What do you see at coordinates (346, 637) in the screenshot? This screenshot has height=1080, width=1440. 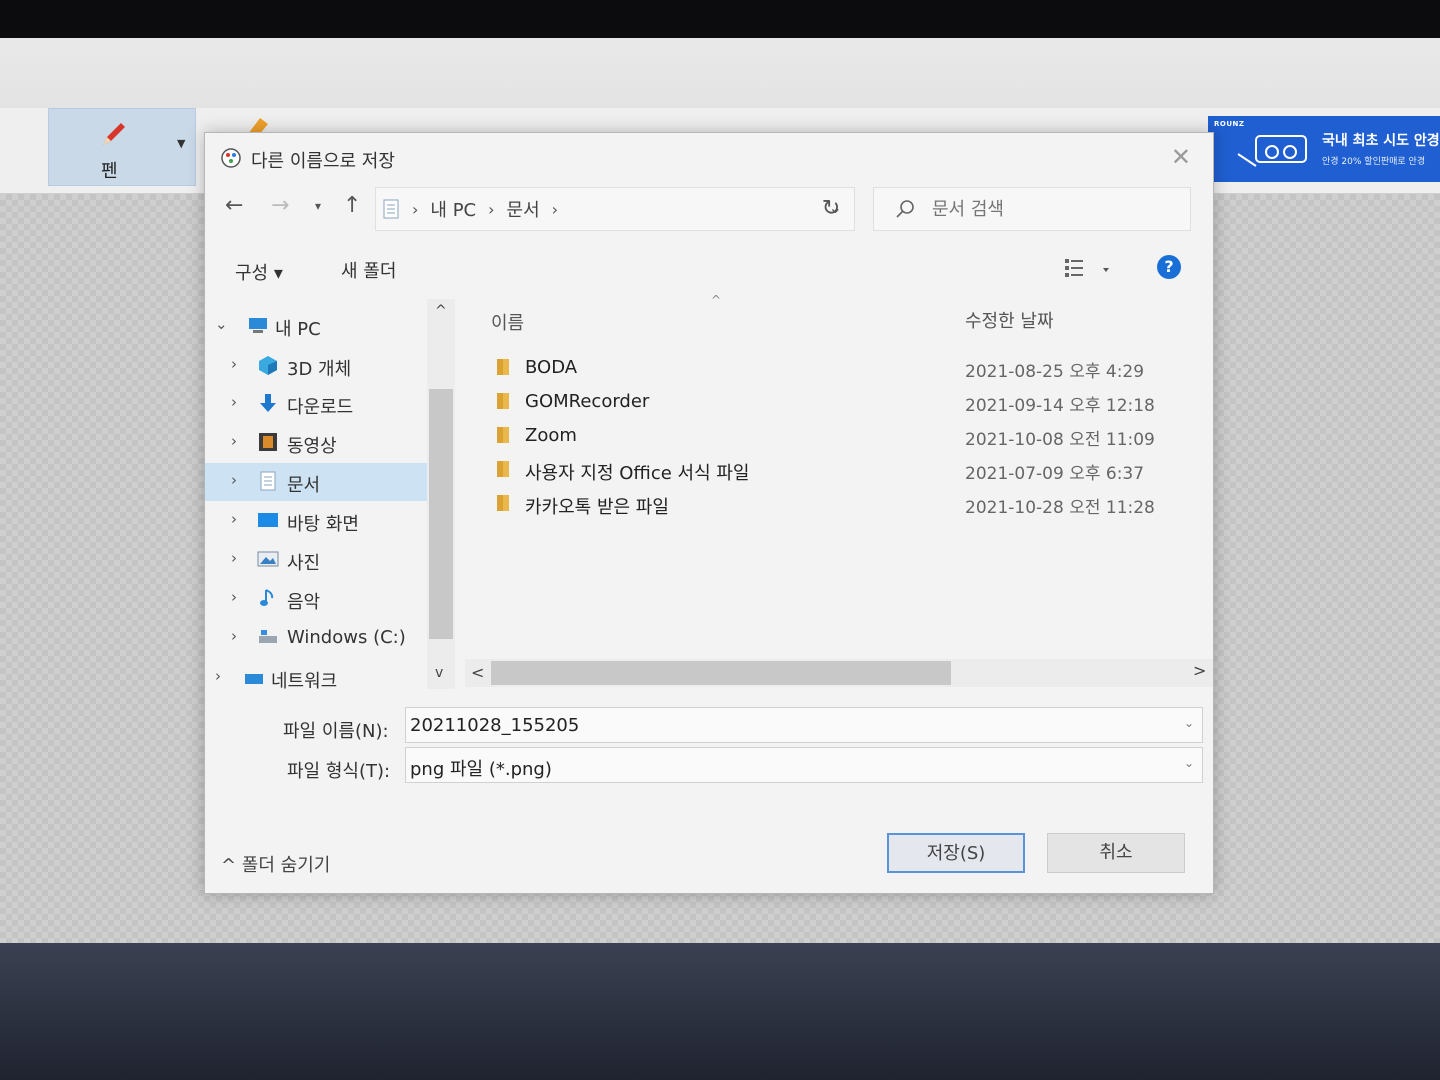 I see `tree-label: Windows (C:)` at bounding box center [346, 637].